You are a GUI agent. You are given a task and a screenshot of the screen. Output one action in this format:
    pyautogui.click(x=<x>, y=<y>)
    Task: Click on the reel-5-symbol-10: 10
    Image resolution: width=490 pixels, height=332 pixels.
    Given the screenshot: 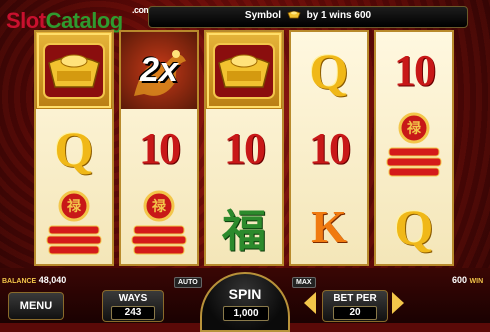 What is the action you would take?
    pyautogui.click(x=414, y=70)
    